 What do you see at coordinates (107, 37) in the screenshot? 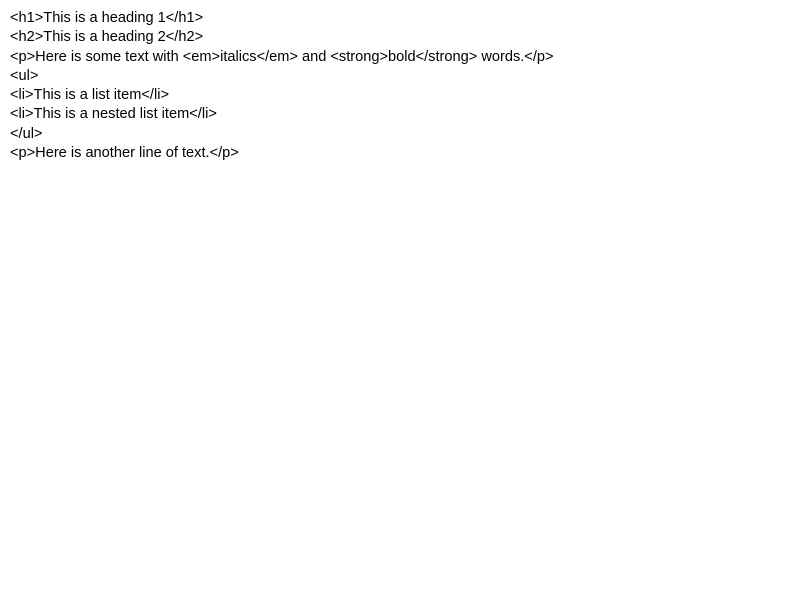
I see `source-line-2: <h2>This is a heading 2</h2>` at bounding box center [107, 37].